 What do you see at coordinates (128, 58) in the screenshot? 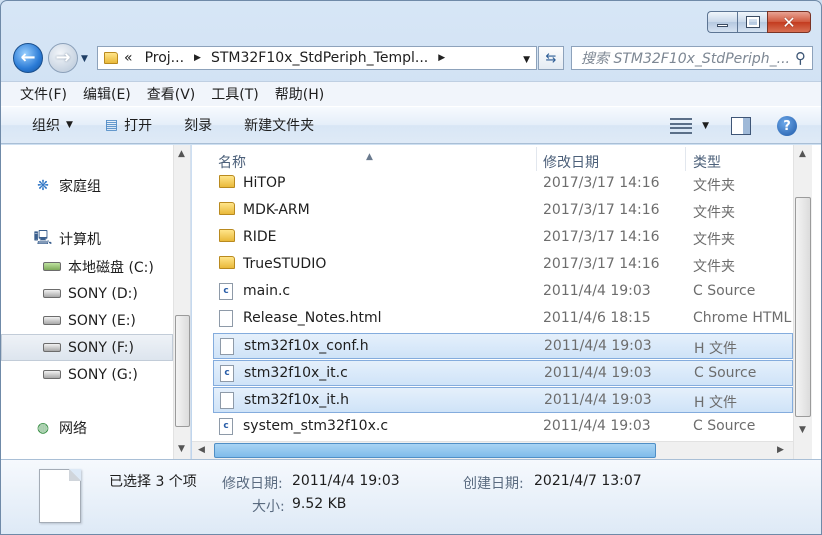
I see `breadcrumb-overflow: «` at bounding box center [128, 58].